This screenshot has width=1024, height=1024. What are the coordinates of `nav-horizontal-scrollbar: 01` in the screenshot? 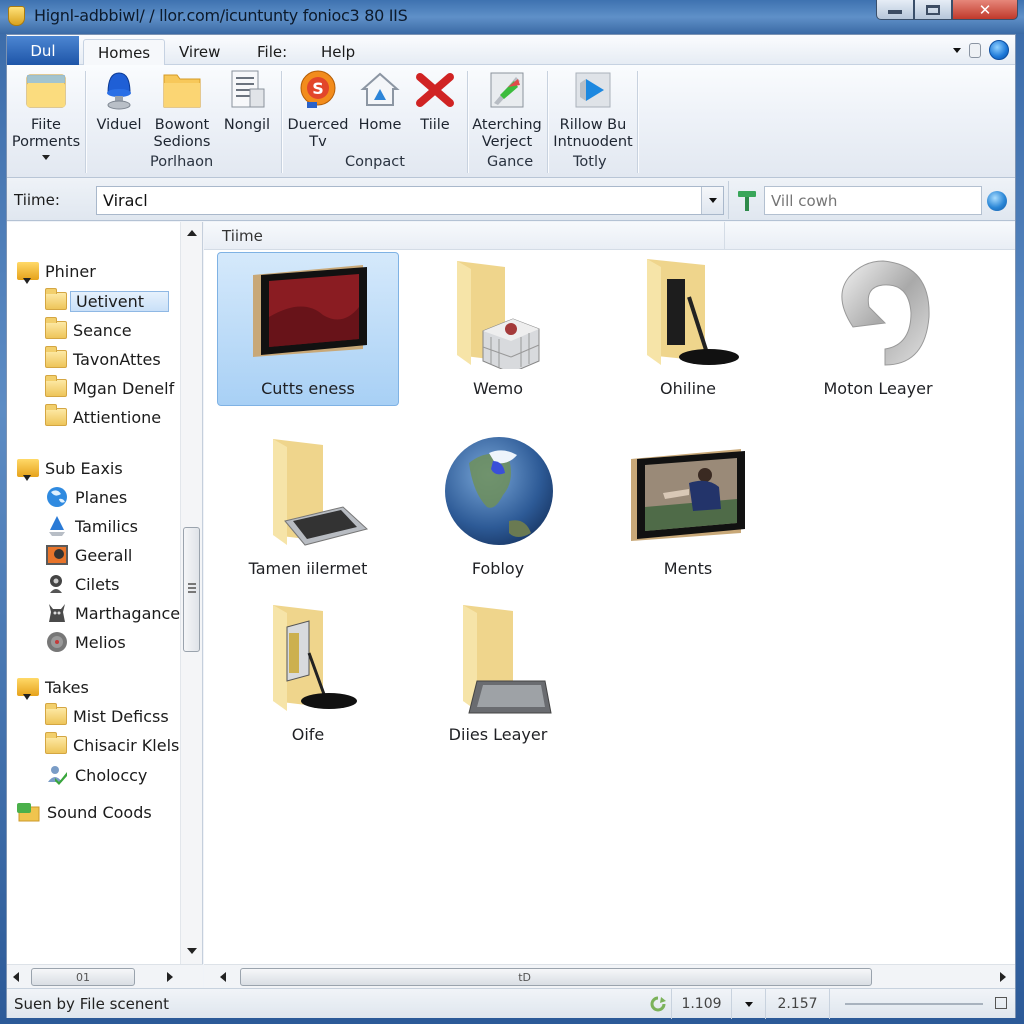 It's located at (105, 976).